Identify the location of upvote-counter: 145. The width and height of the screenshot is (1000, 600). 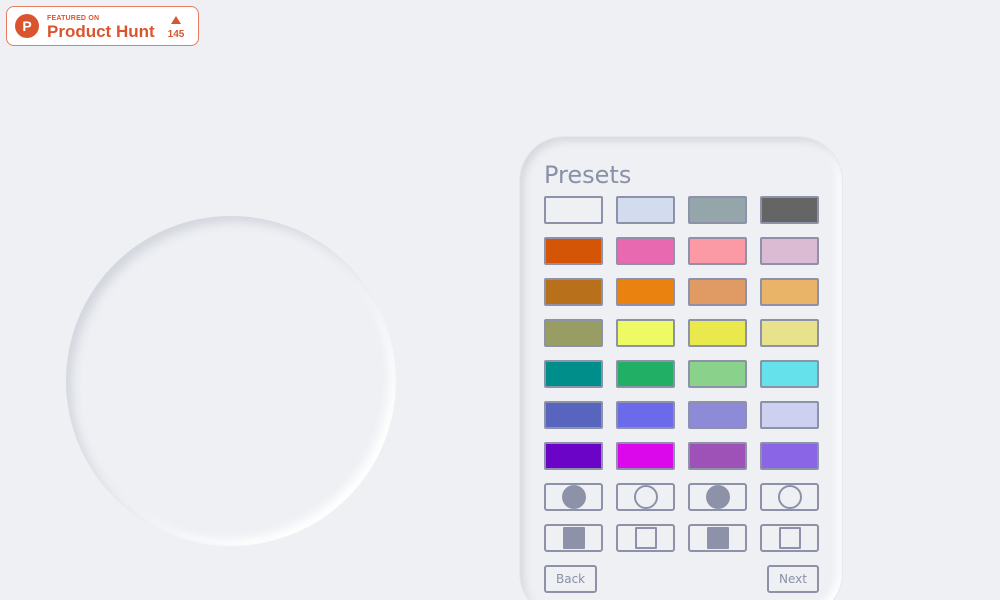
(176, 26).